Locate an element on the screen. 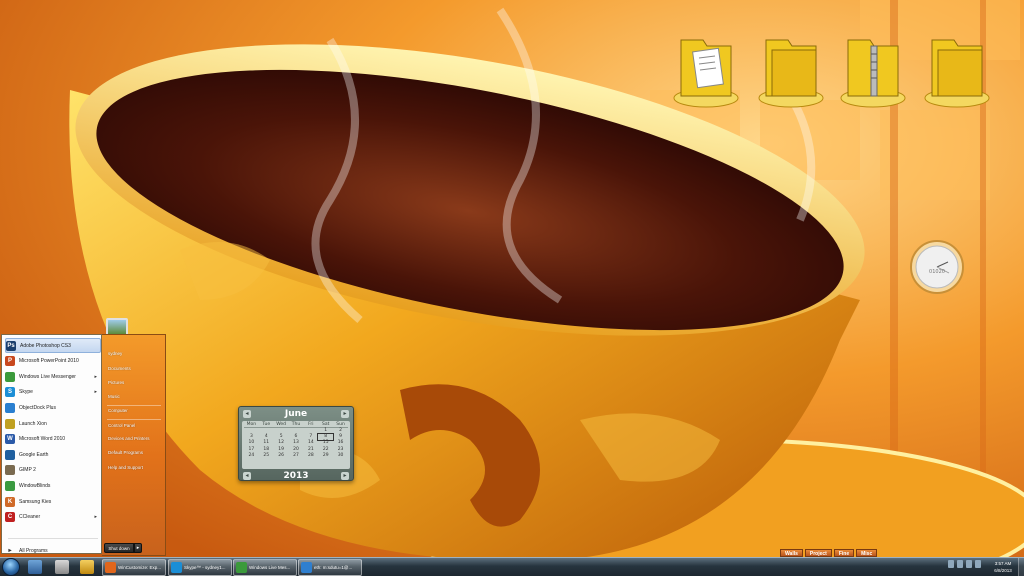  weekday-label: Sun is located at coordinates (340, 424).